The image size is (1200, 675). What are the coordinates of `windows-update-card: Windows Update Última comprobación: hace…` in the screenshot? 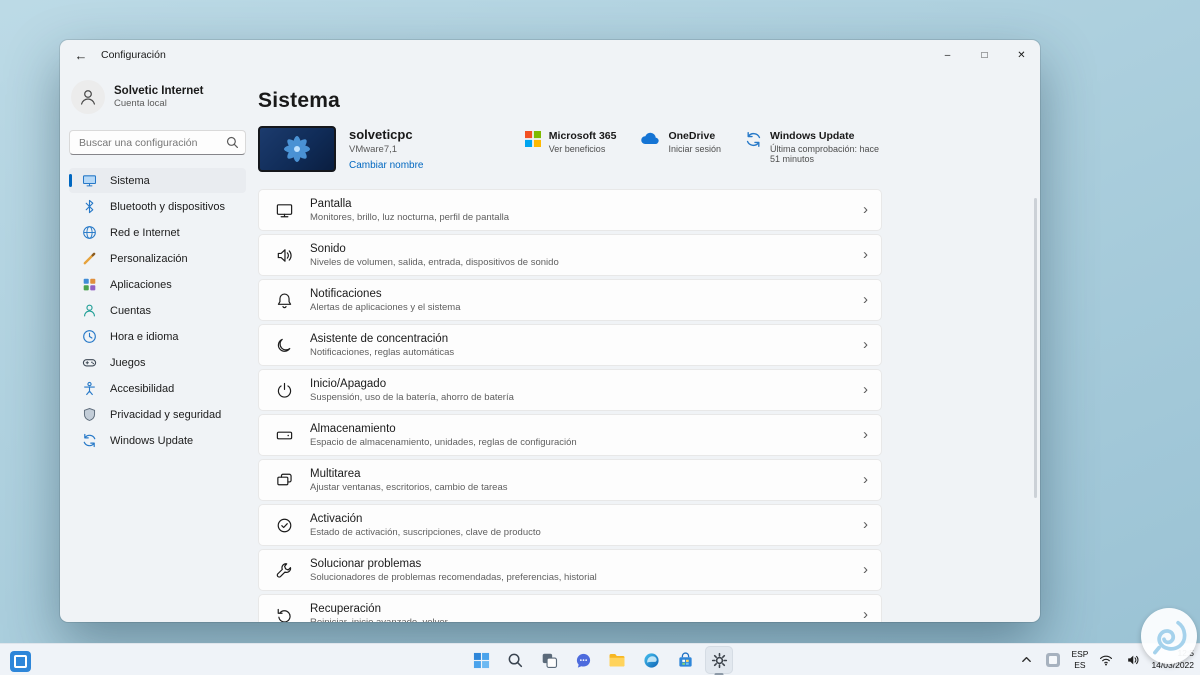 It's located at (813, 147).